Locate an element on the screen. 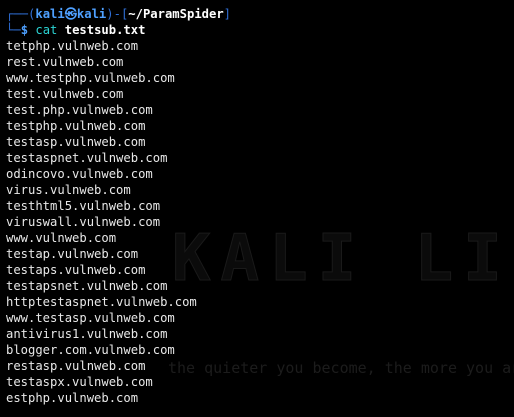  output-line: httptestaspnet.vulnweb.com is located at coordinates (101, 302).